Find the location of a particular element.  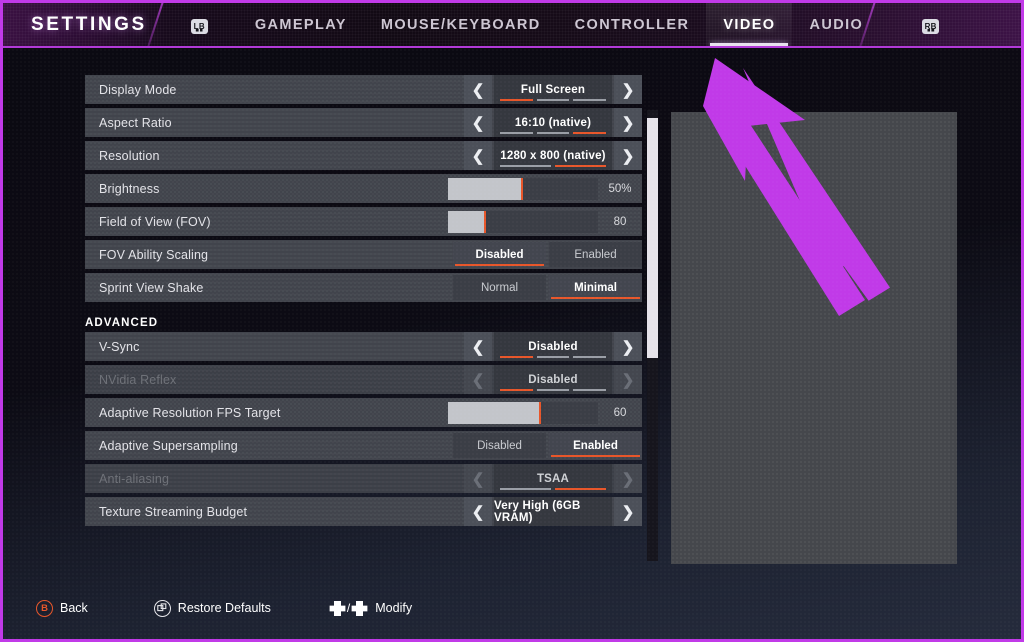

dpad-left-icon is located at coordinates (337, 608).